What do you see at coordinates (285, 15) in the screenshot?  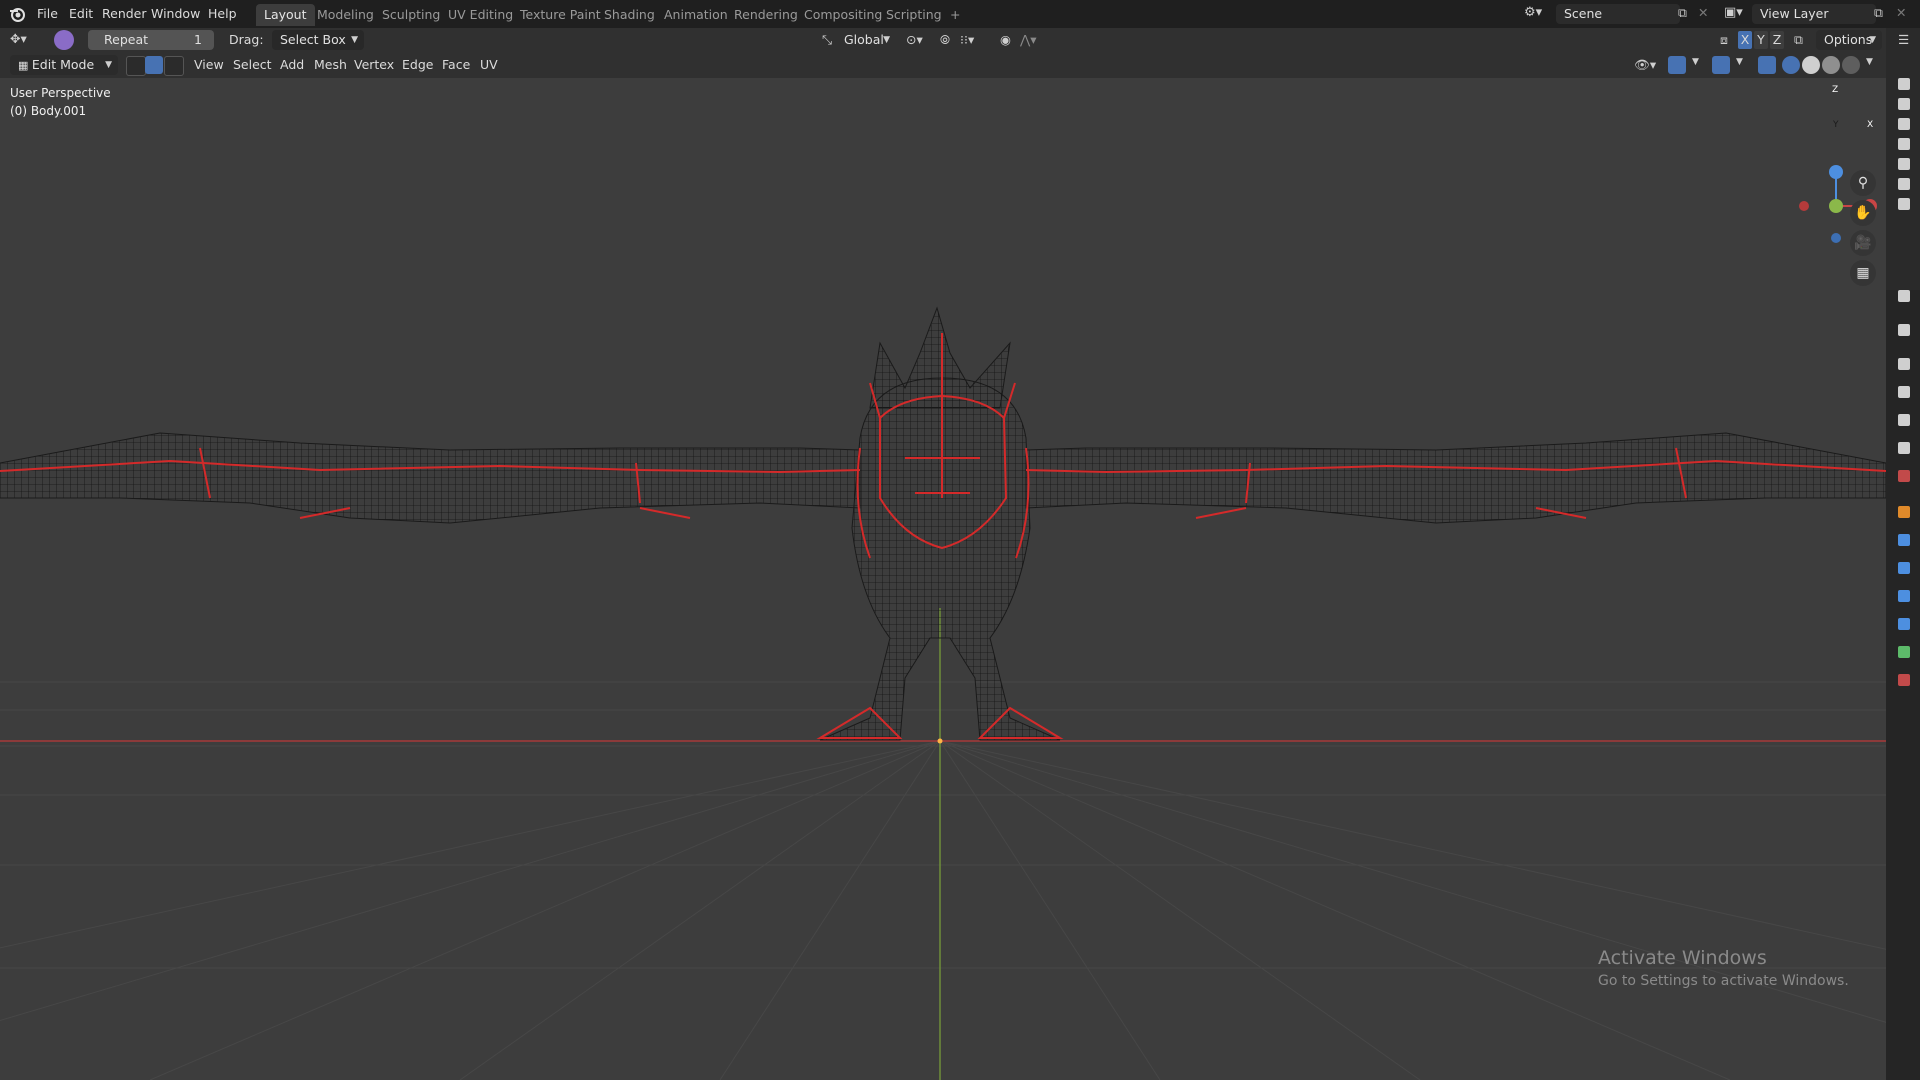 I see `tab-layout: Layout` at bounding box center [285, 15].